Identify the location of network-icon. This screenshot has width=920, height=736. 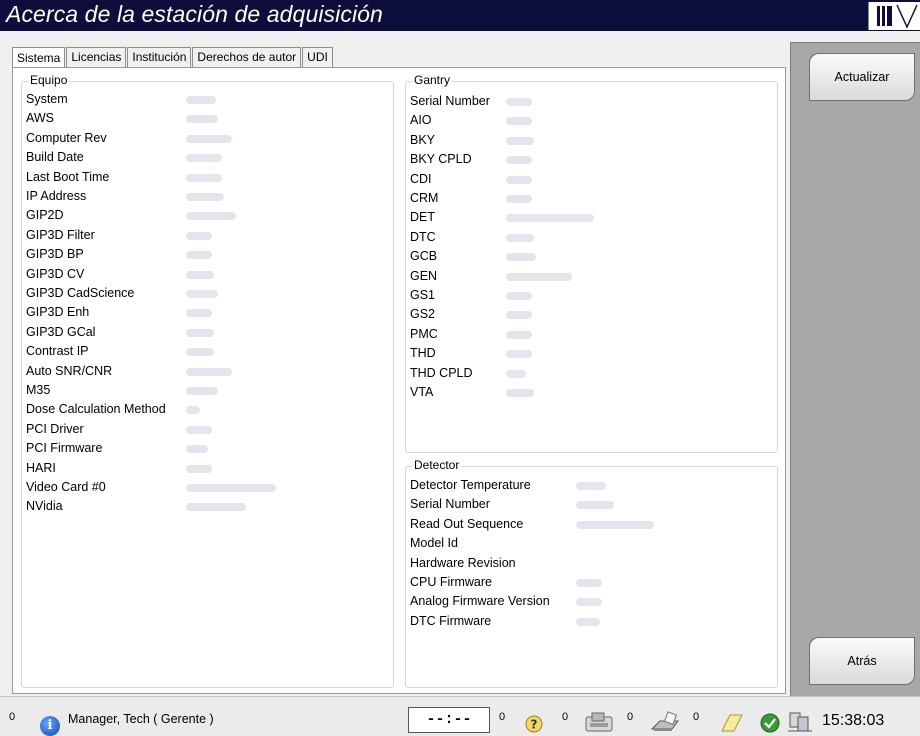
(800, 722).